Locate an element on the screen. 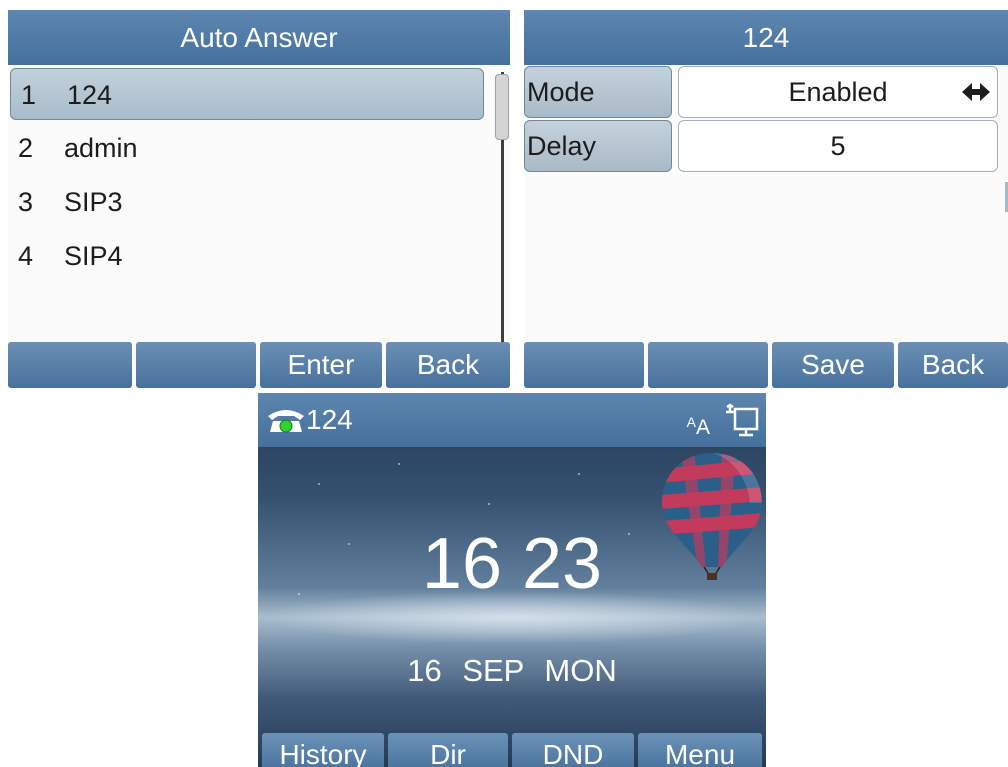  account-label: admin is located at coordinates (101, 148).